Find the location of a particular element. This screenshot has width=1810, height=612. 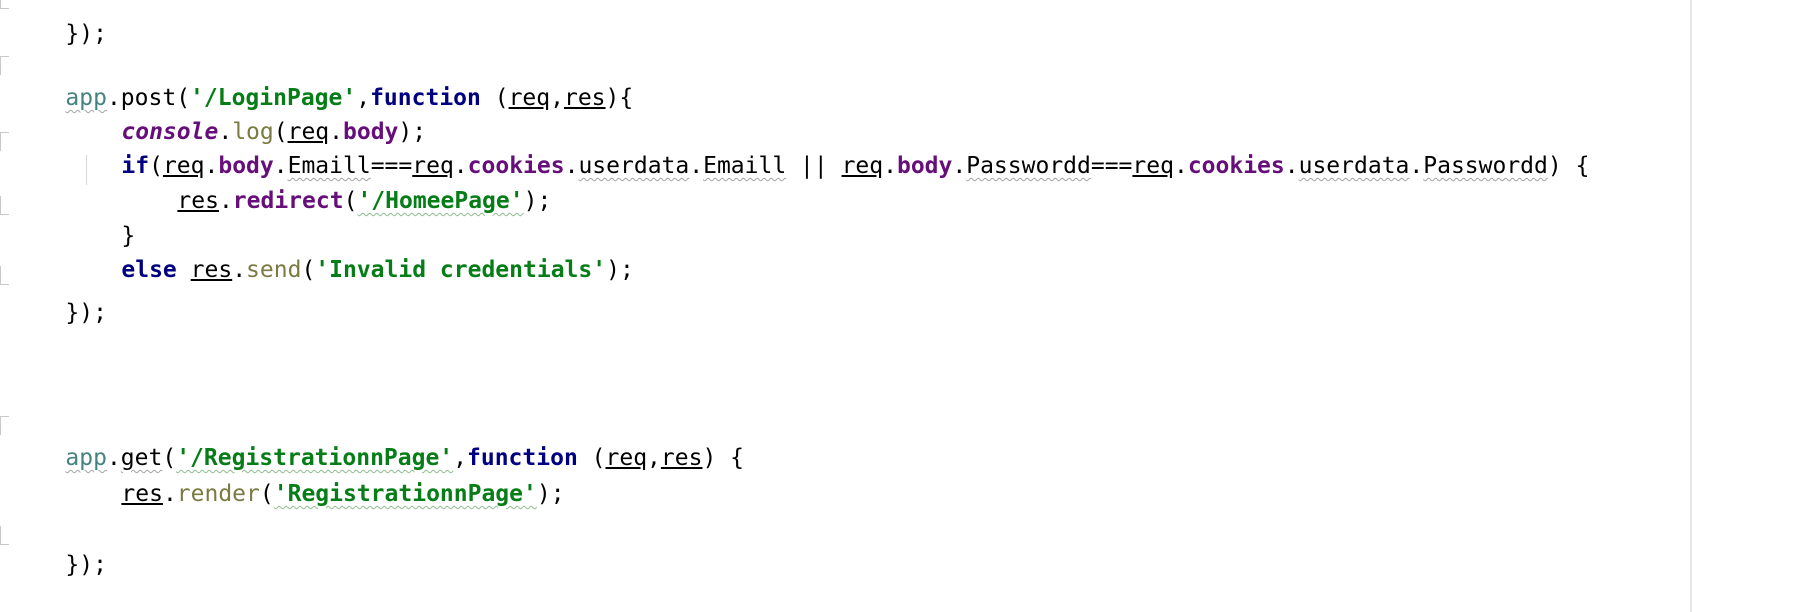

code-line: res.redirect('/HomeePage'); is located at coordinates (280, 182).